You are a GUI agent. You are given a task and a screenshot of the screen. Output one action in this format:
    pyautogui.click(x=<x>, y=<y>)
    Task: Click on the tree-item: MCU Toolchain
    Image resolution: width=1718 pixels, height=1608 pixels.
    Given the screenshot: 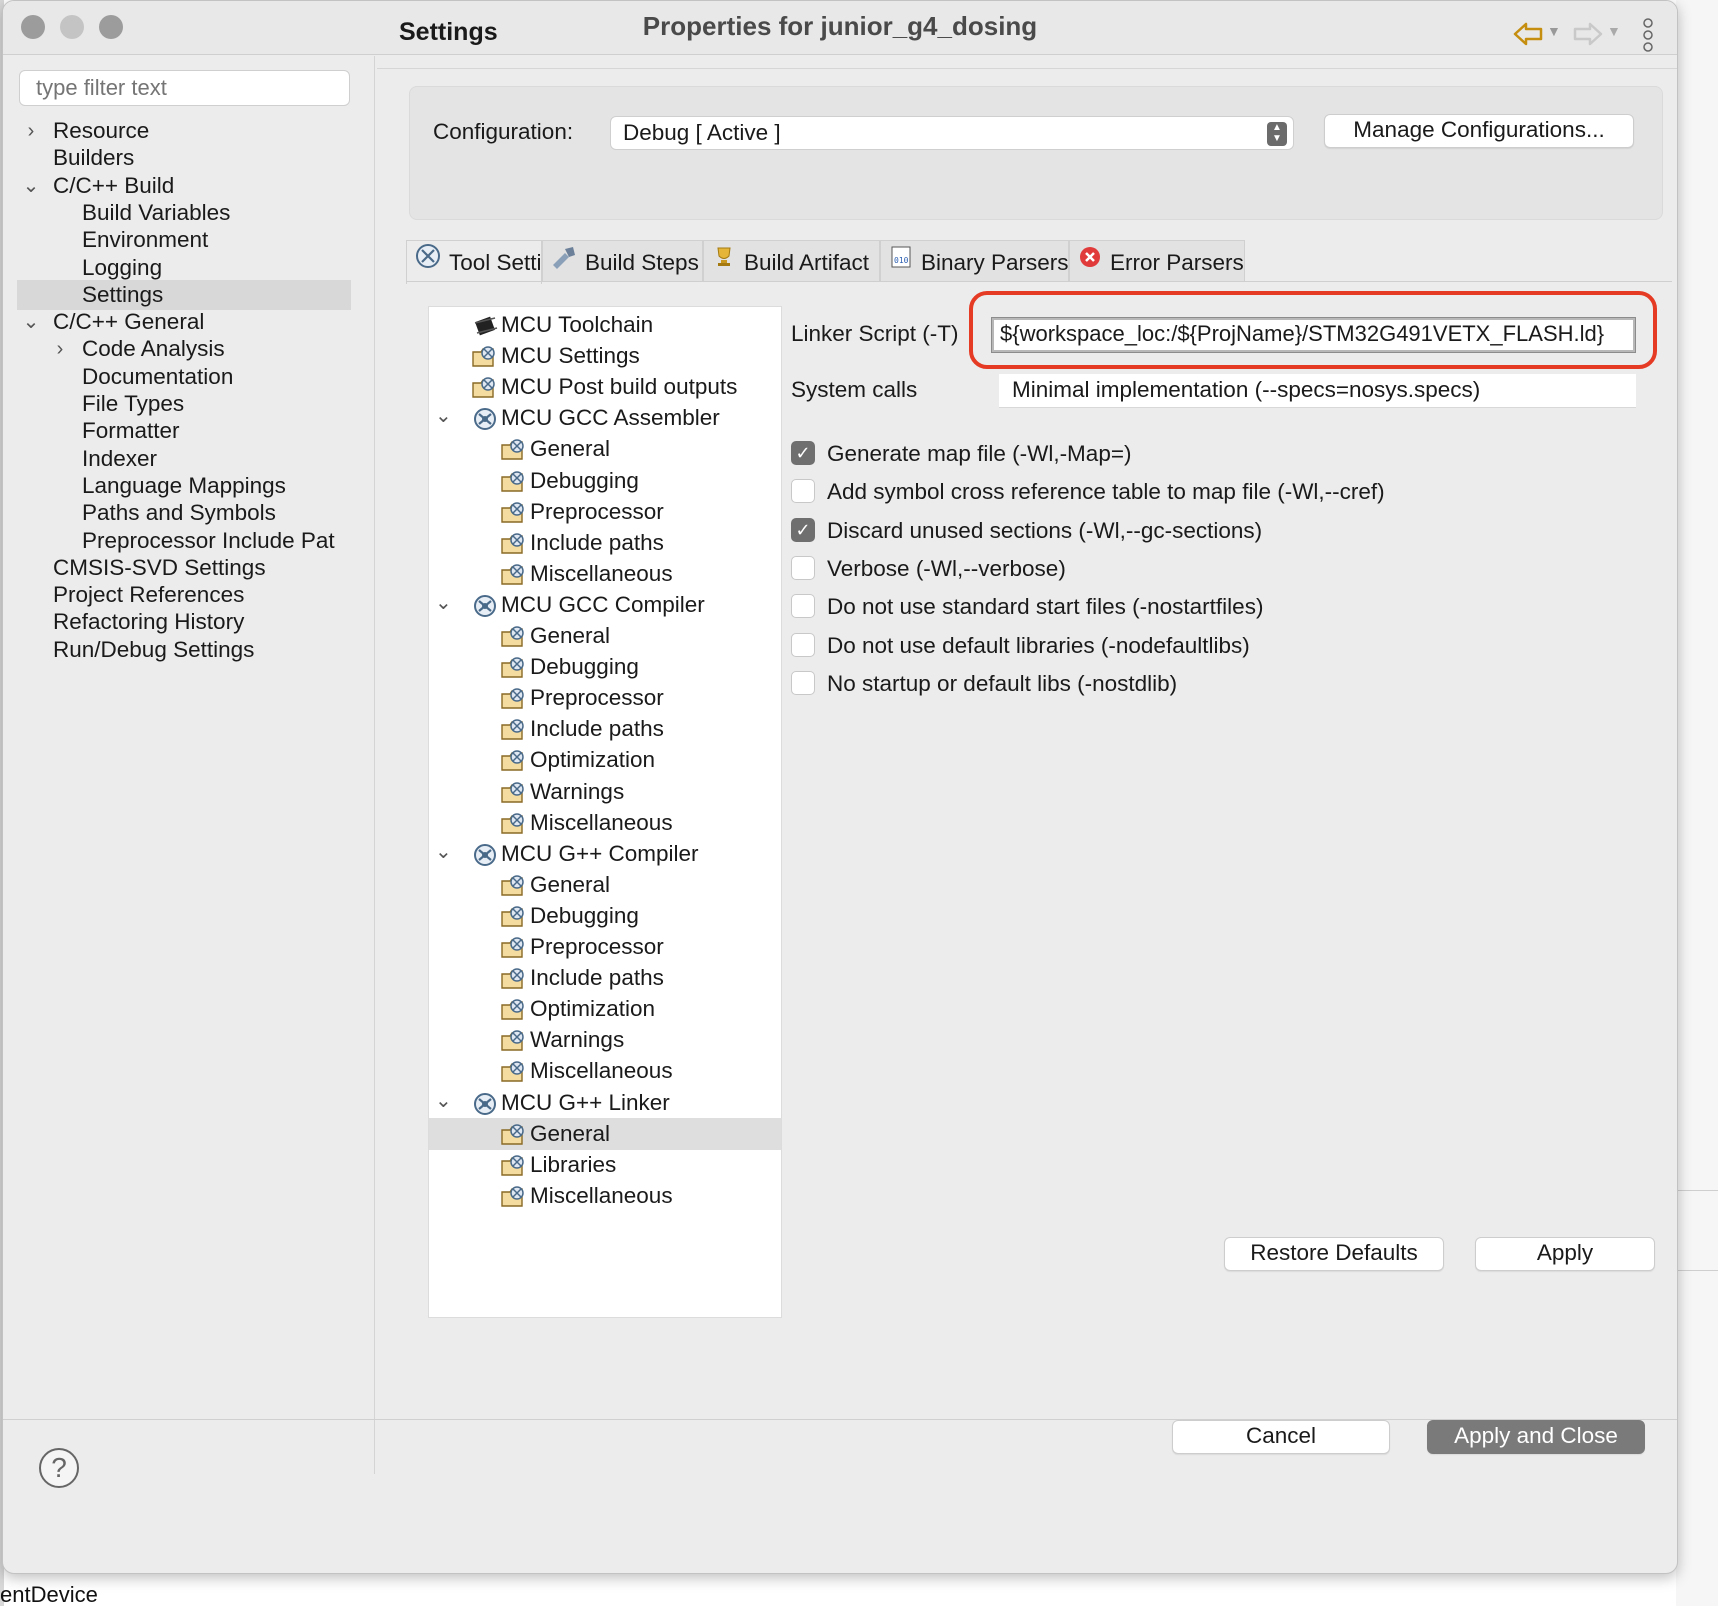 What is the action you would take?
    pyautogui.click(x=605, y=325)
    